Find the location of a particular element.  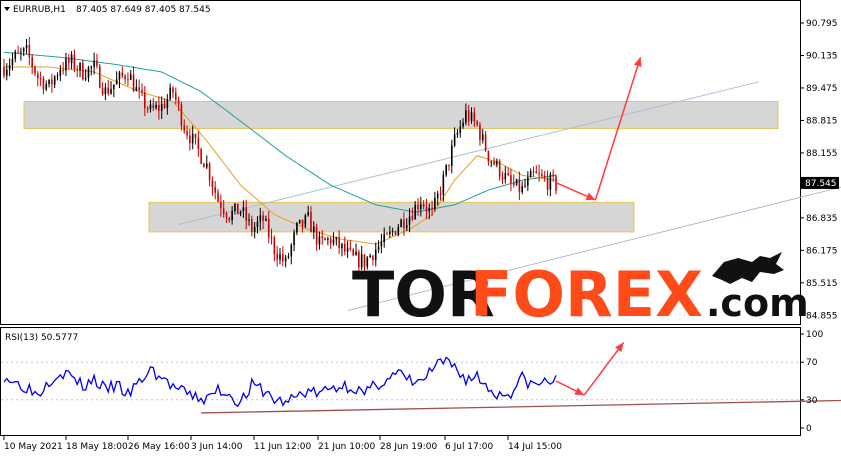

rsi-forecast-arrow-2-head is located at coordinates (619, 347).